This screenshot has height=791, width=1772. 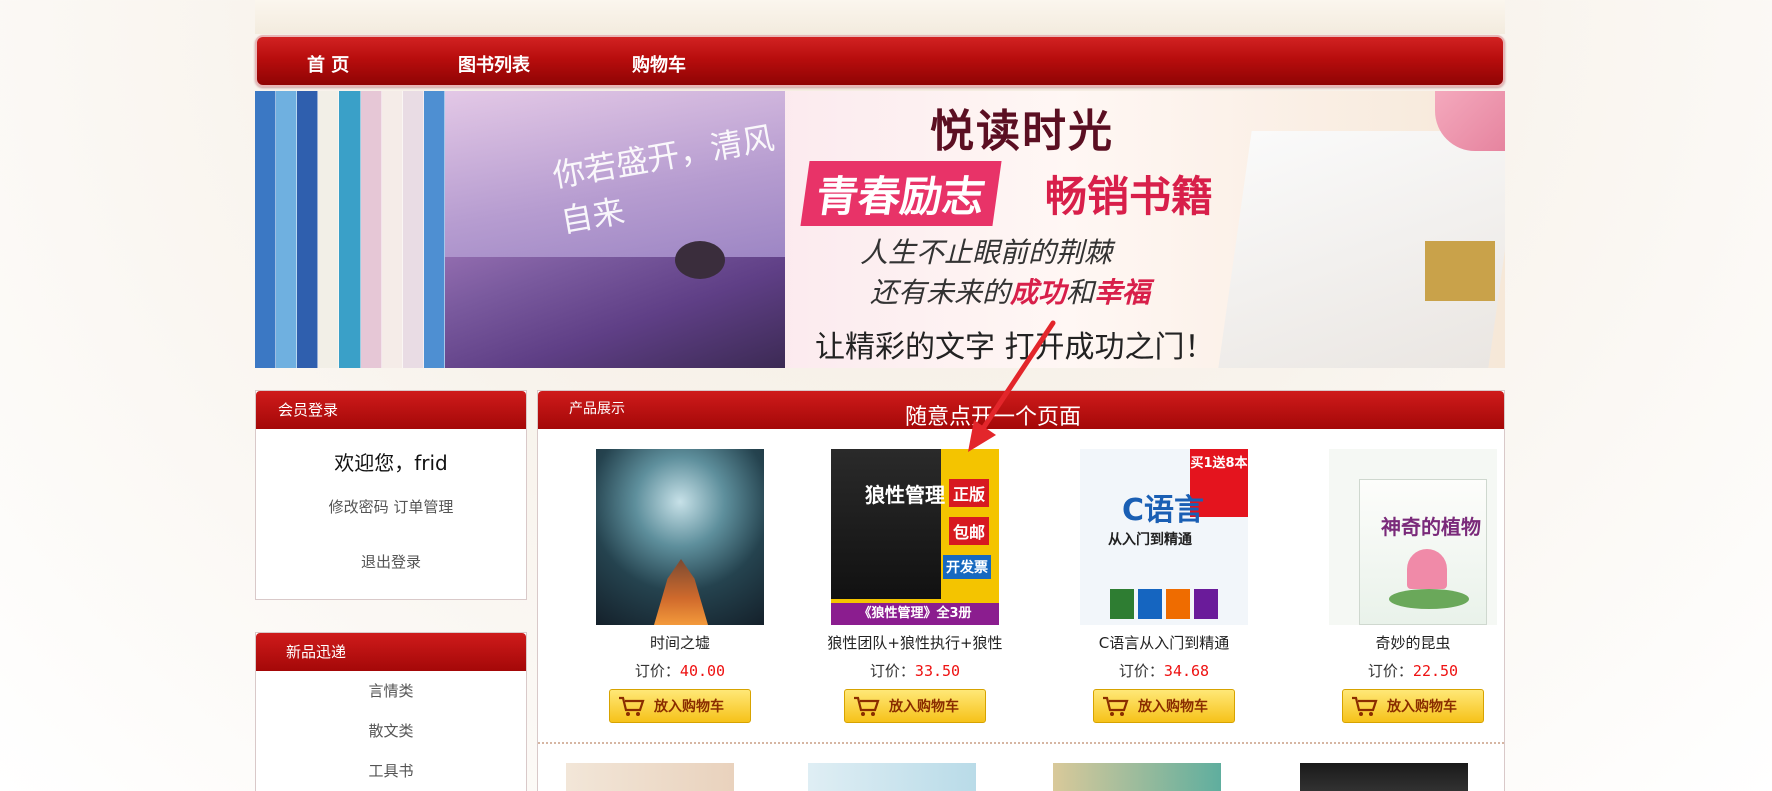 I want to click on banner-line-2: 还有未来的成功和幸福, so click(x=1010, y=292).